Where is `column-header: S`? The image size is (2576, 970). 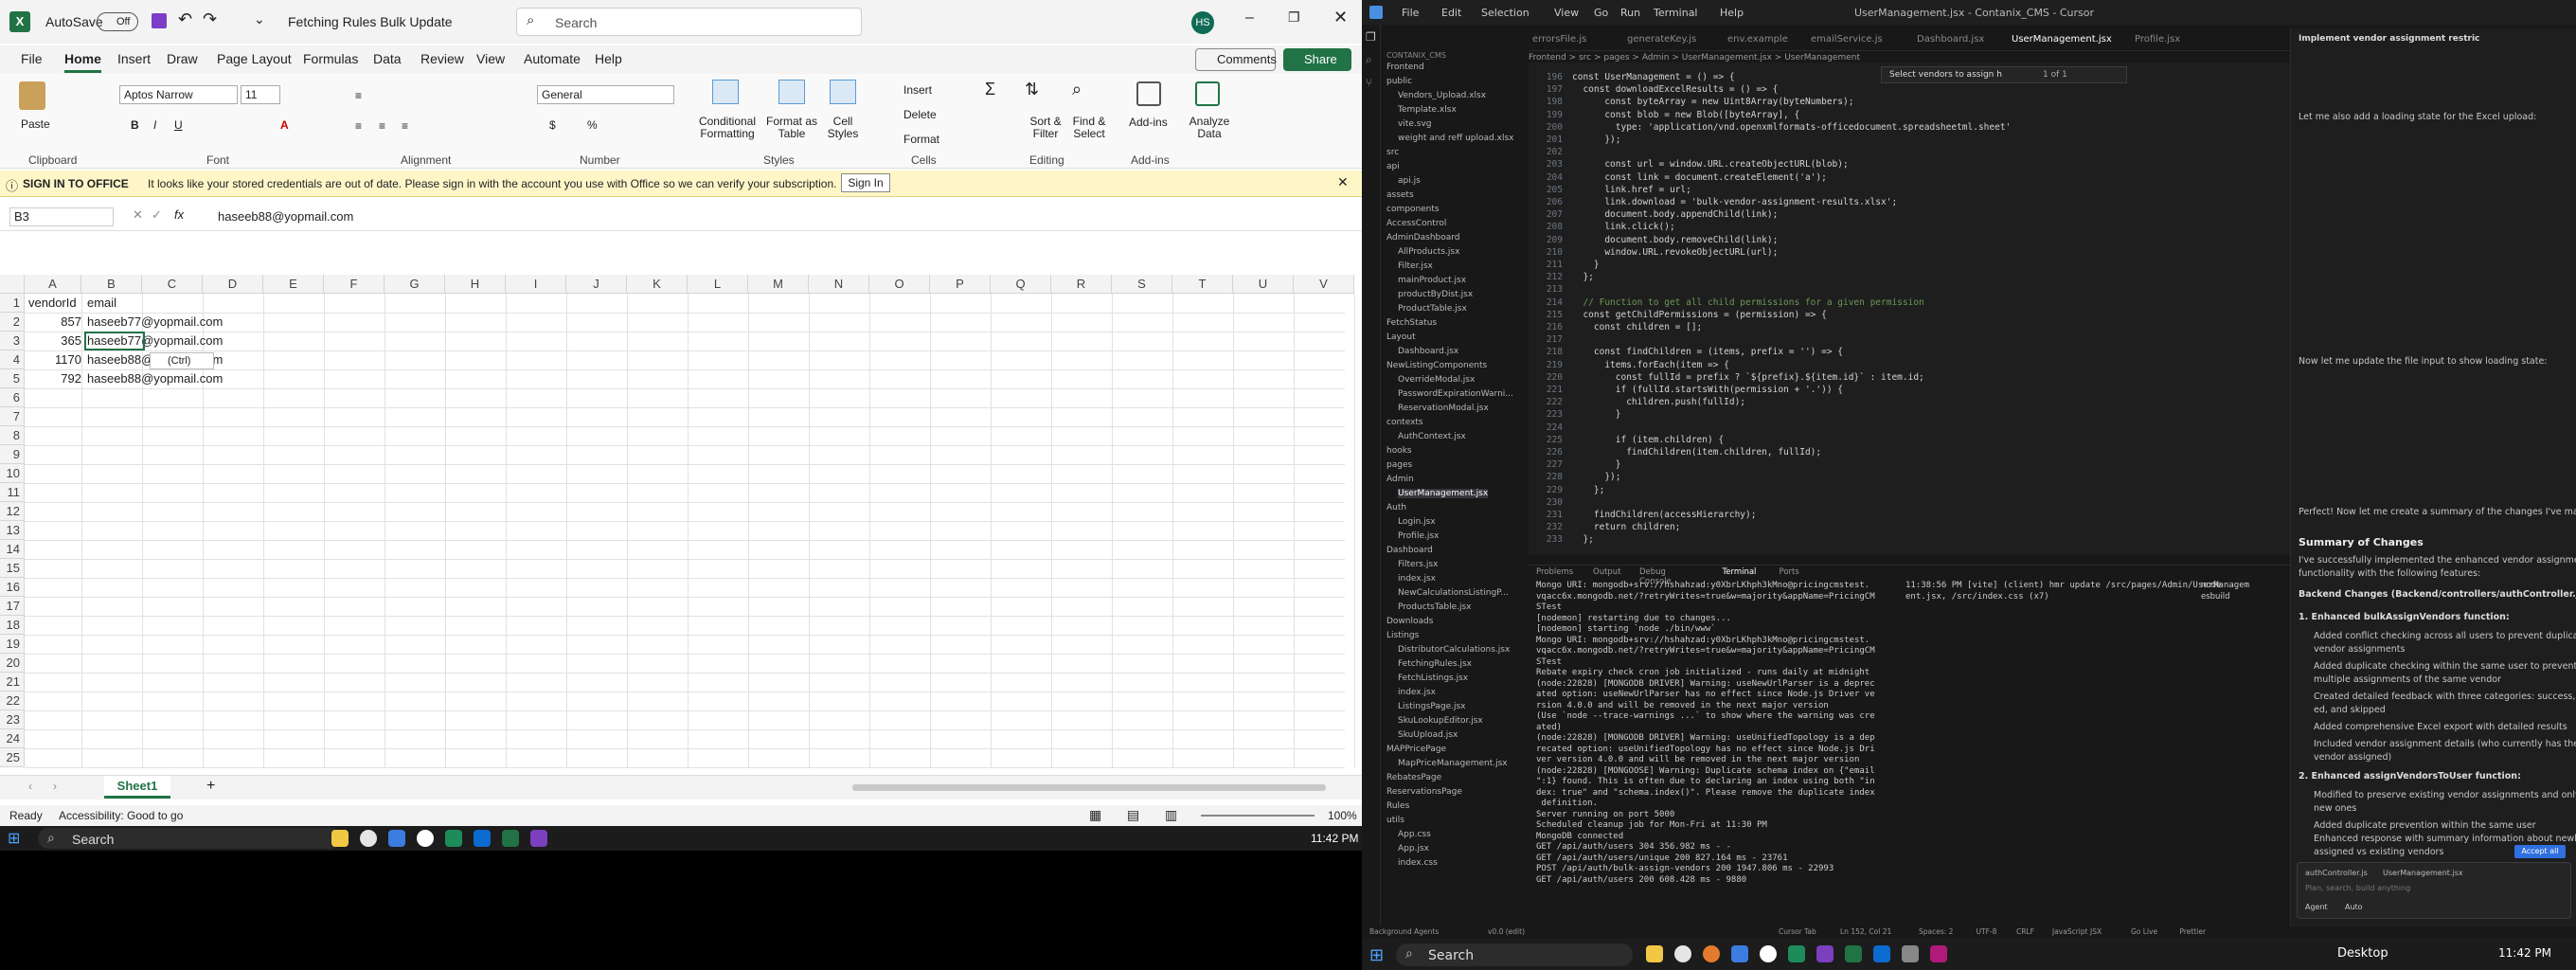 column-header: S is located at coordinates (1142, 284).